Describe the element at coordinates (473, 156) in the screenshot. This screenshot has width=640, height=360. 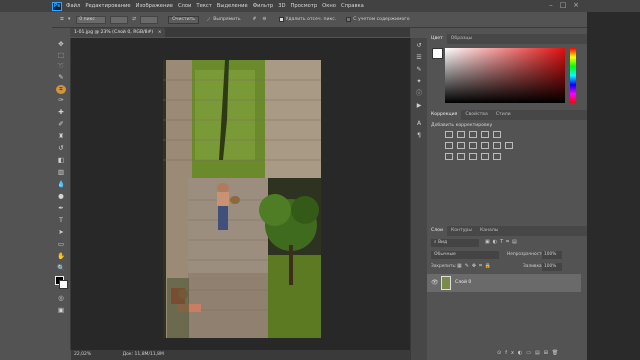
I see `threshold-icon` at that location.